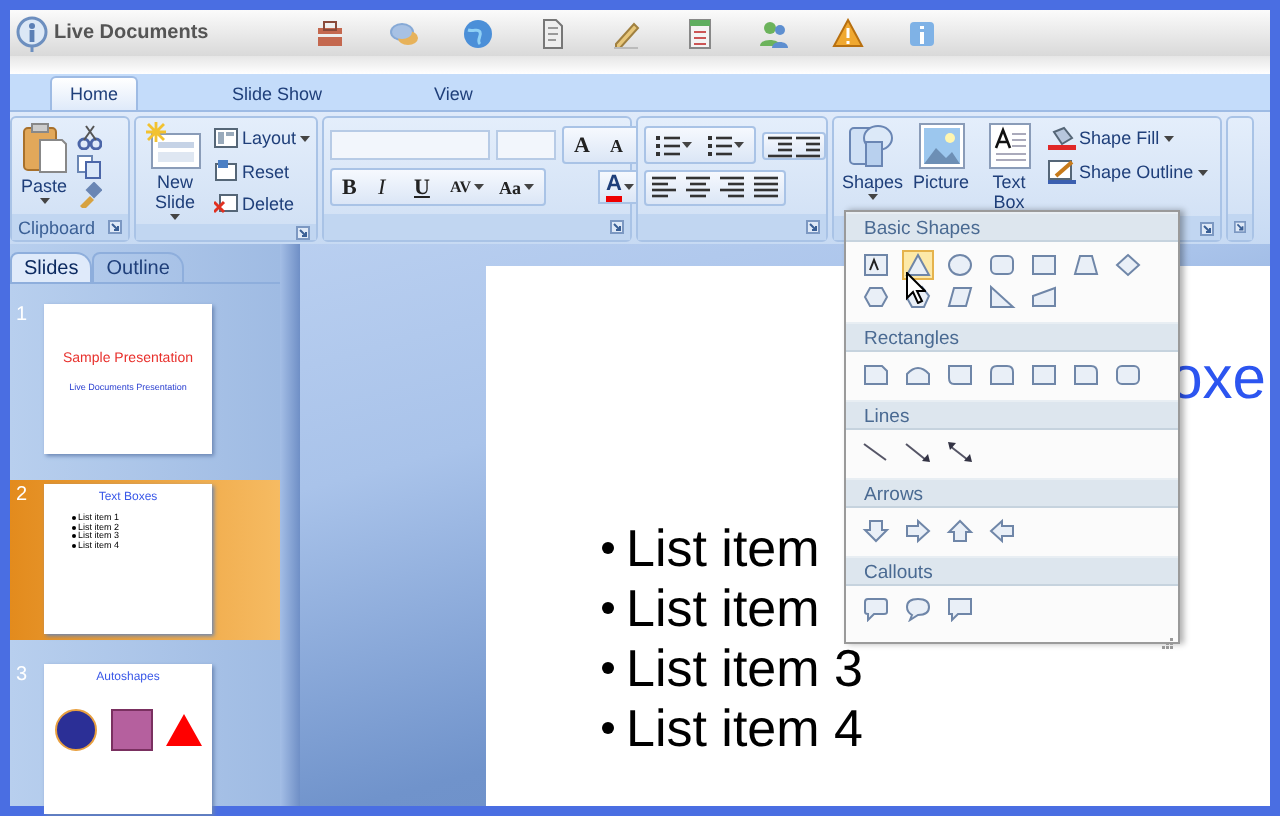 This screenshot has width=1280, height=816. What do you see at coordinates (132, 730) in the screenshot?
I see `square-shape` at bounding box center [132, 730].